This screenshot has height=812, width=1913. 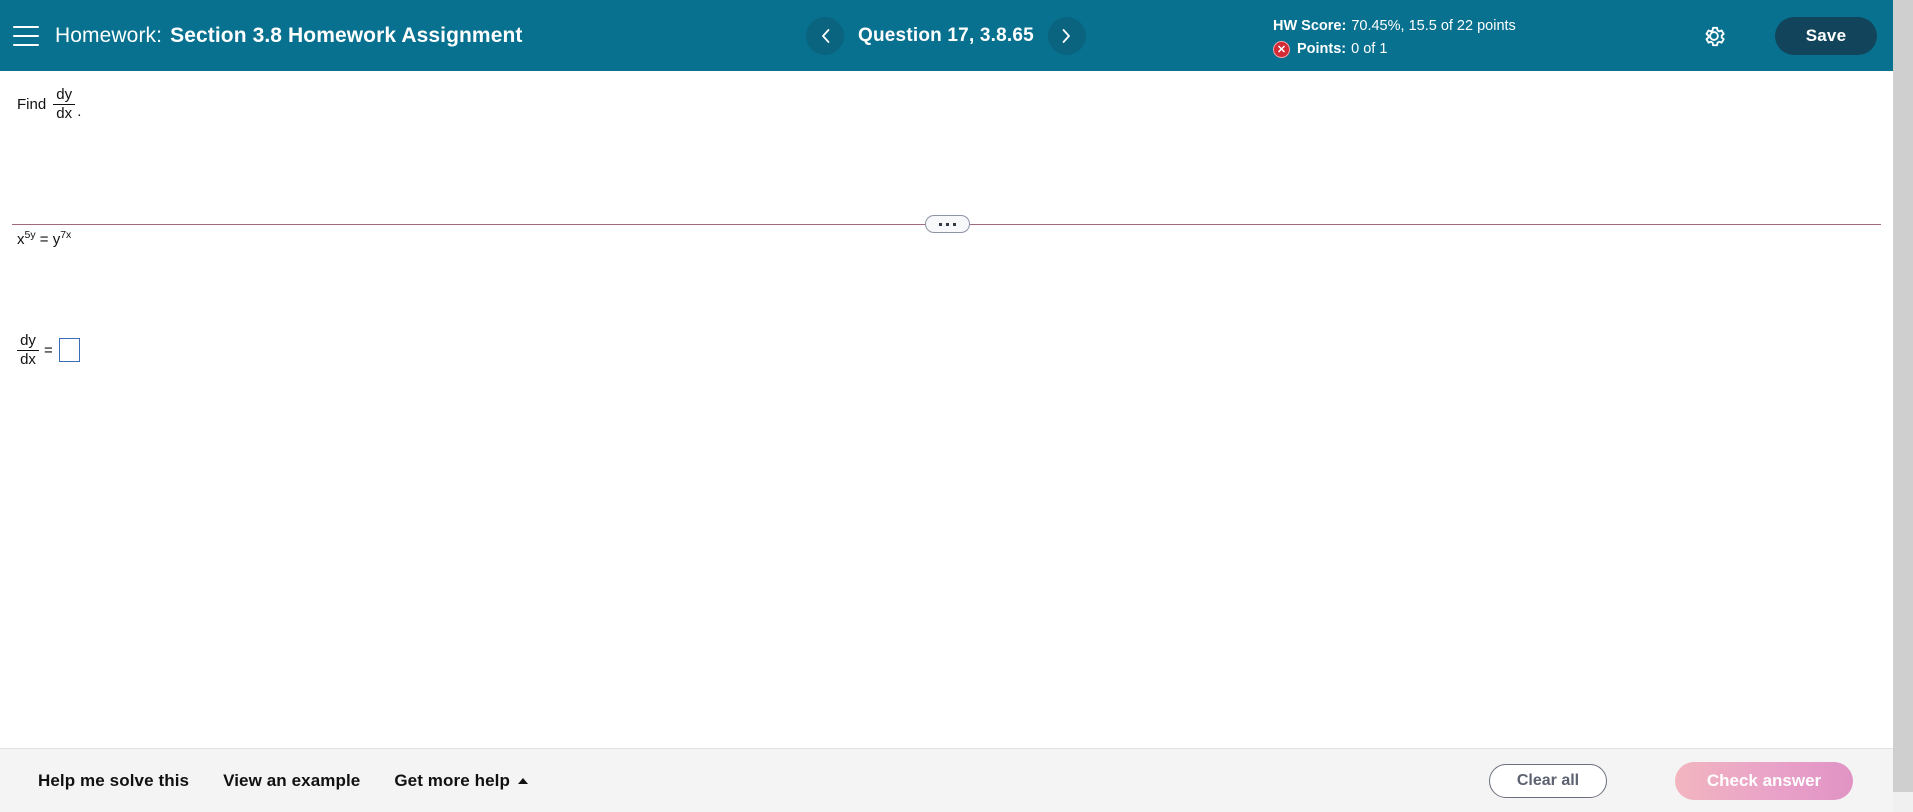 I want to click on gear-icon, so click(x=1715, y=36).